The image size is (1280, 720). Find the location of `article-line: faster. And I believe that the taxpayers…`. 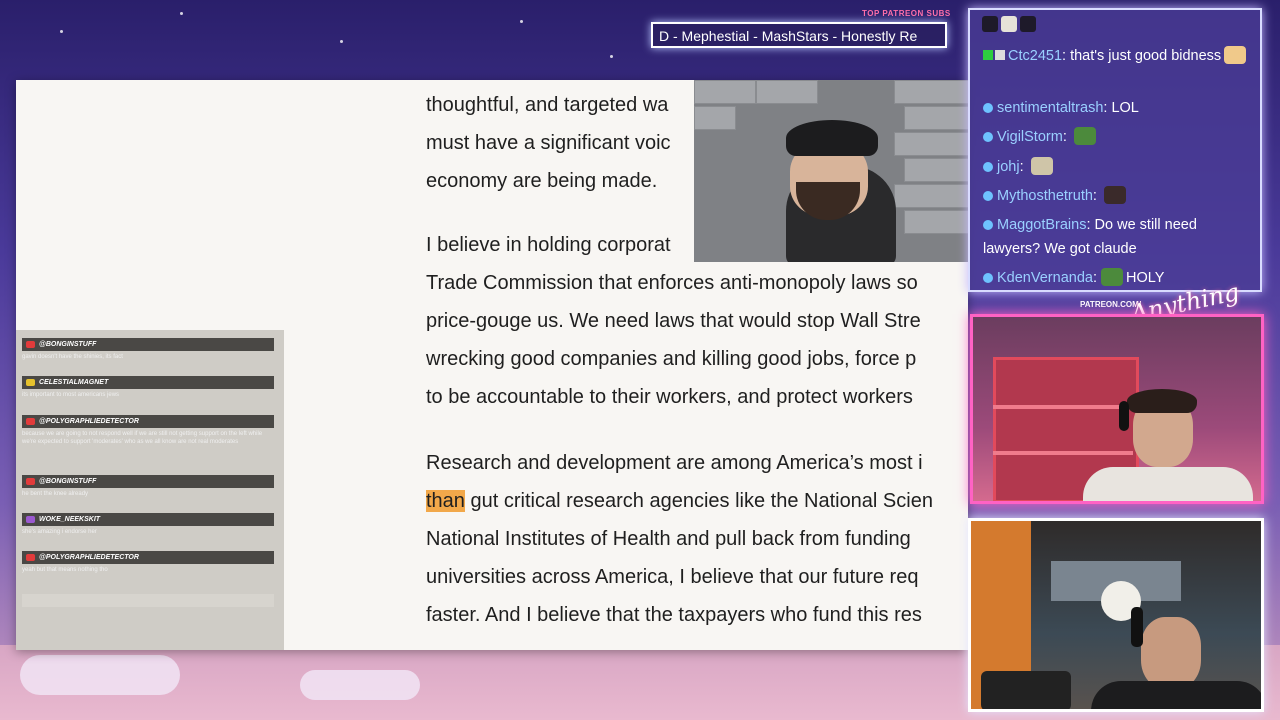

article-line: faster. And I believe that the taxpayers… is located at coordinates (674, 615).